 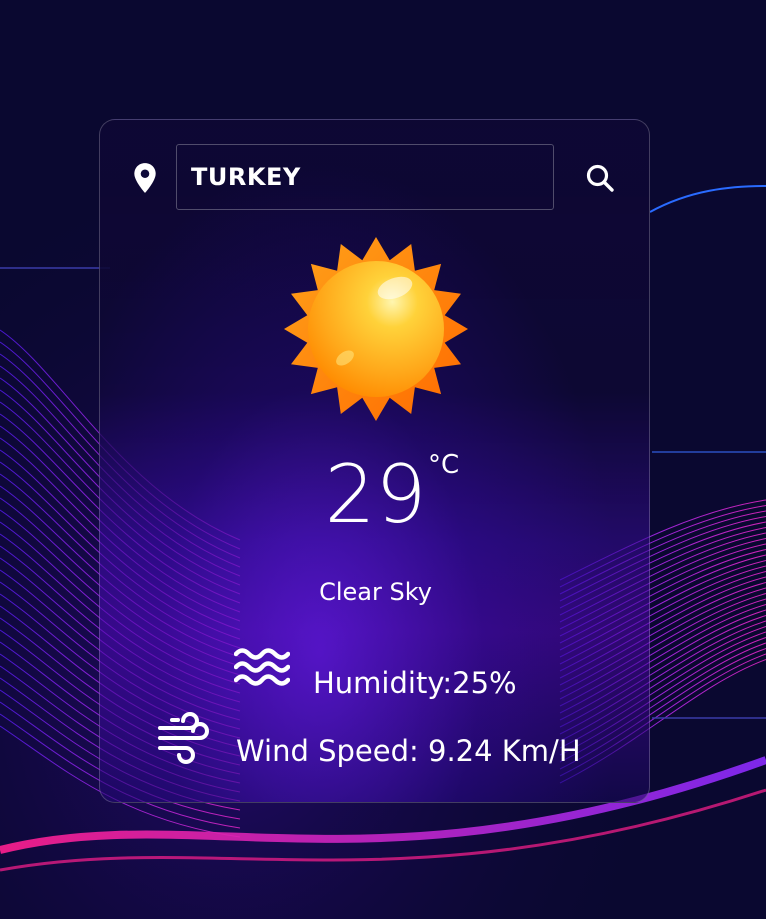 What do you see at coordinates (183, 738) in the screenshot?
I see `wind-icon` at bounding box center [183, 738].